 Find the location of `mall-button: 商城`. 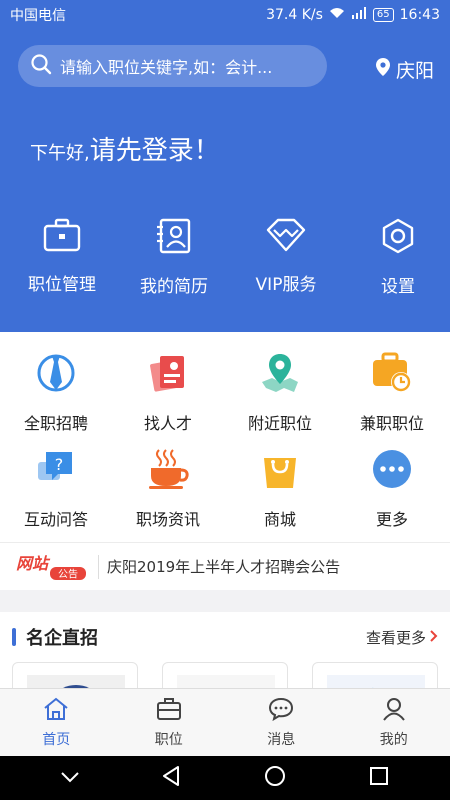

mall-button: 商城 is located at coordinates (280, 489).